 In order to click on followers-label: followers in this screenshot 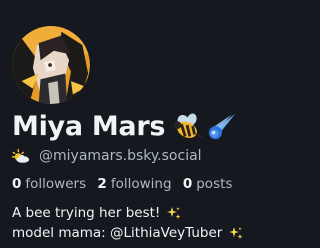, I will do `click(56, 184)`.